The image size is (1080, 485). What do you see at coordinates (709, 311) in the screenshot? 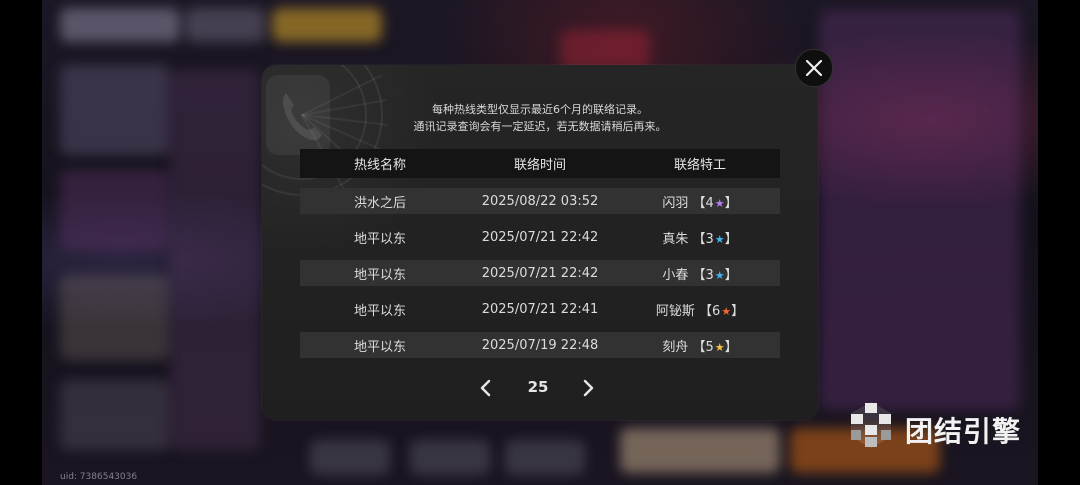
I see `agent-rank: 【6` at bounding box center [709, 311].